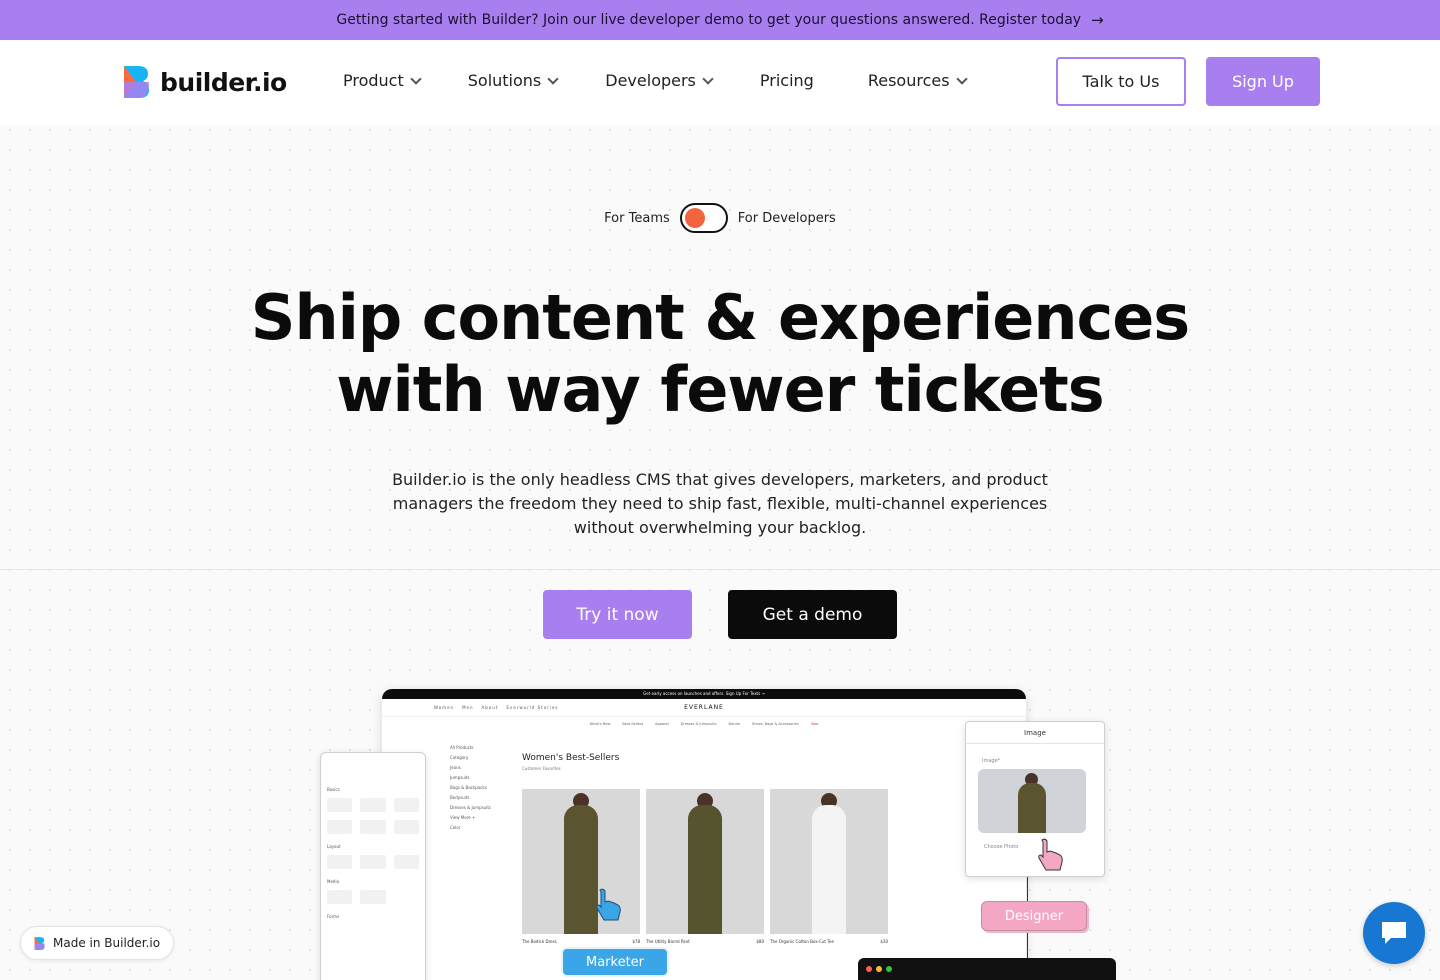 This screenshot has height=980, width=1440. Describe the element at coordinates (720, 317) in the screenshot. I see `hero-title-line-1: Ship content & experiences` at that location.